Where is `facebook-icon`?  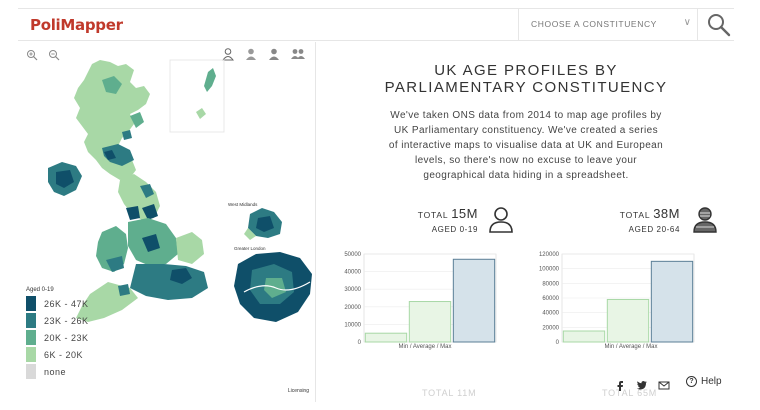 facebook-icon is located at coordinates (620, 386).